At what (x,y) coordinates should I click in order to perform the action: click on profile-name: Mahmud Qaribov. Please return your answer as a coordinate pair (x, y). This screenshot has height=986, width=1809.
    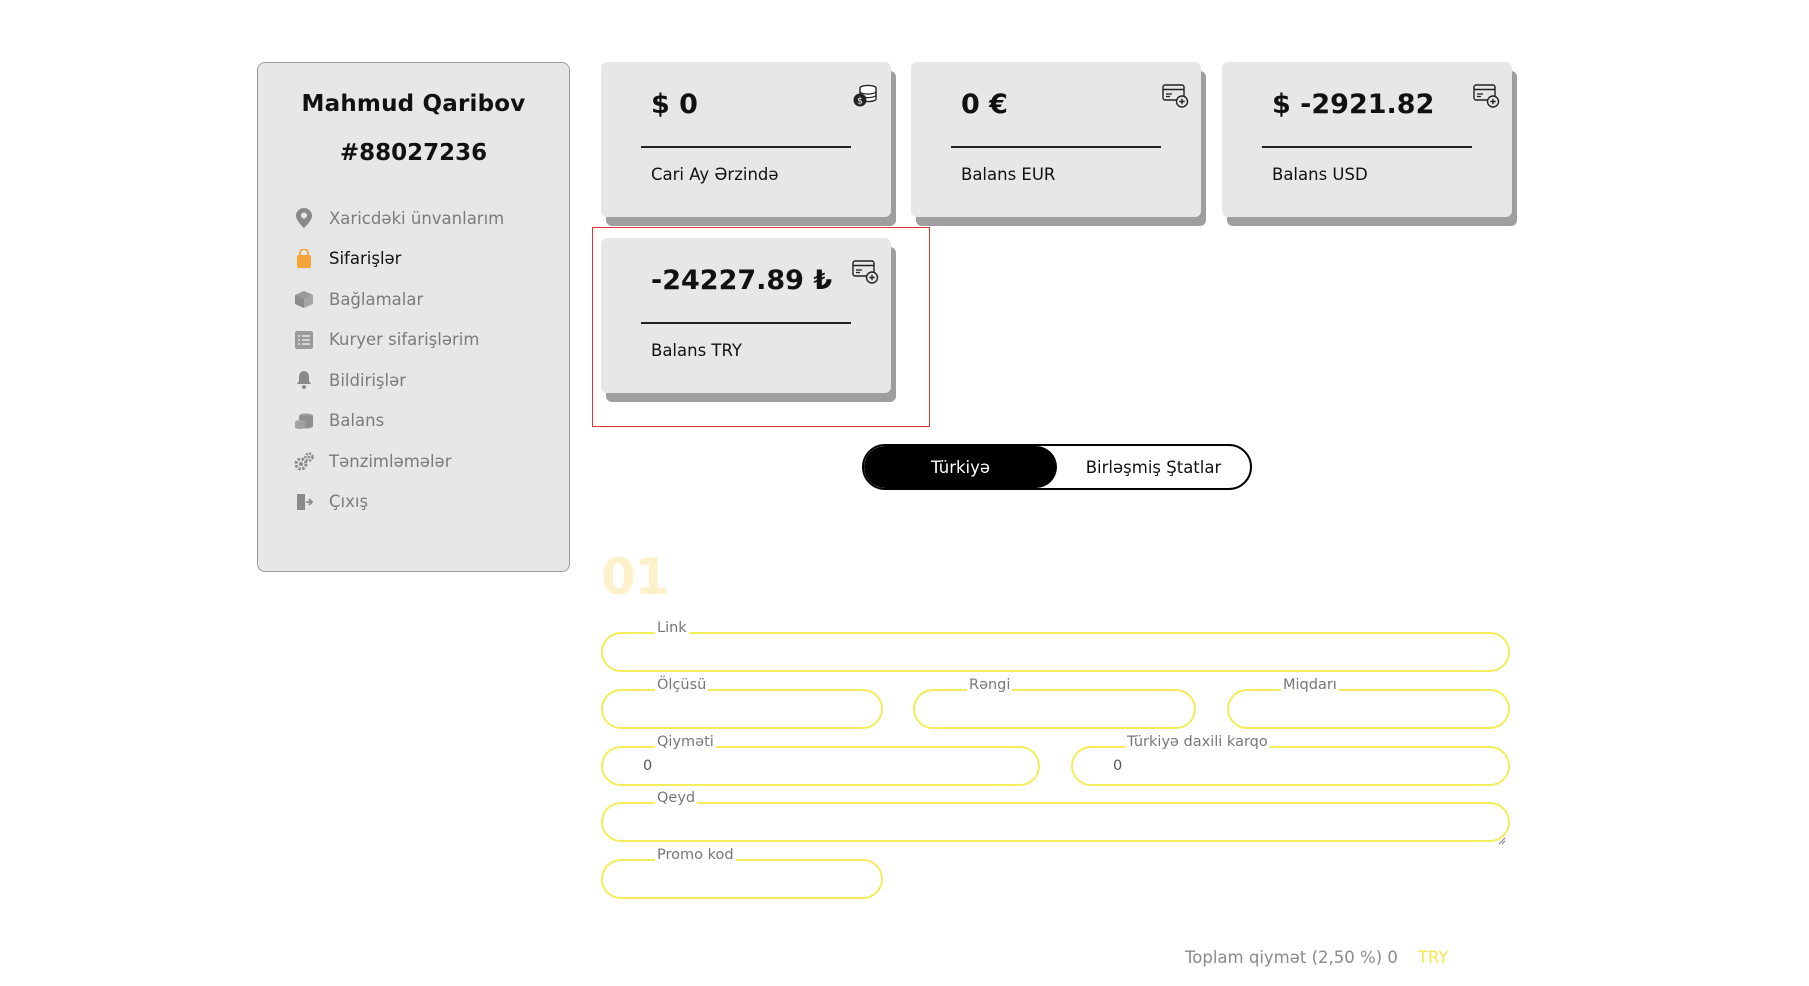
    Looking at the image, I should click on (413, 104).